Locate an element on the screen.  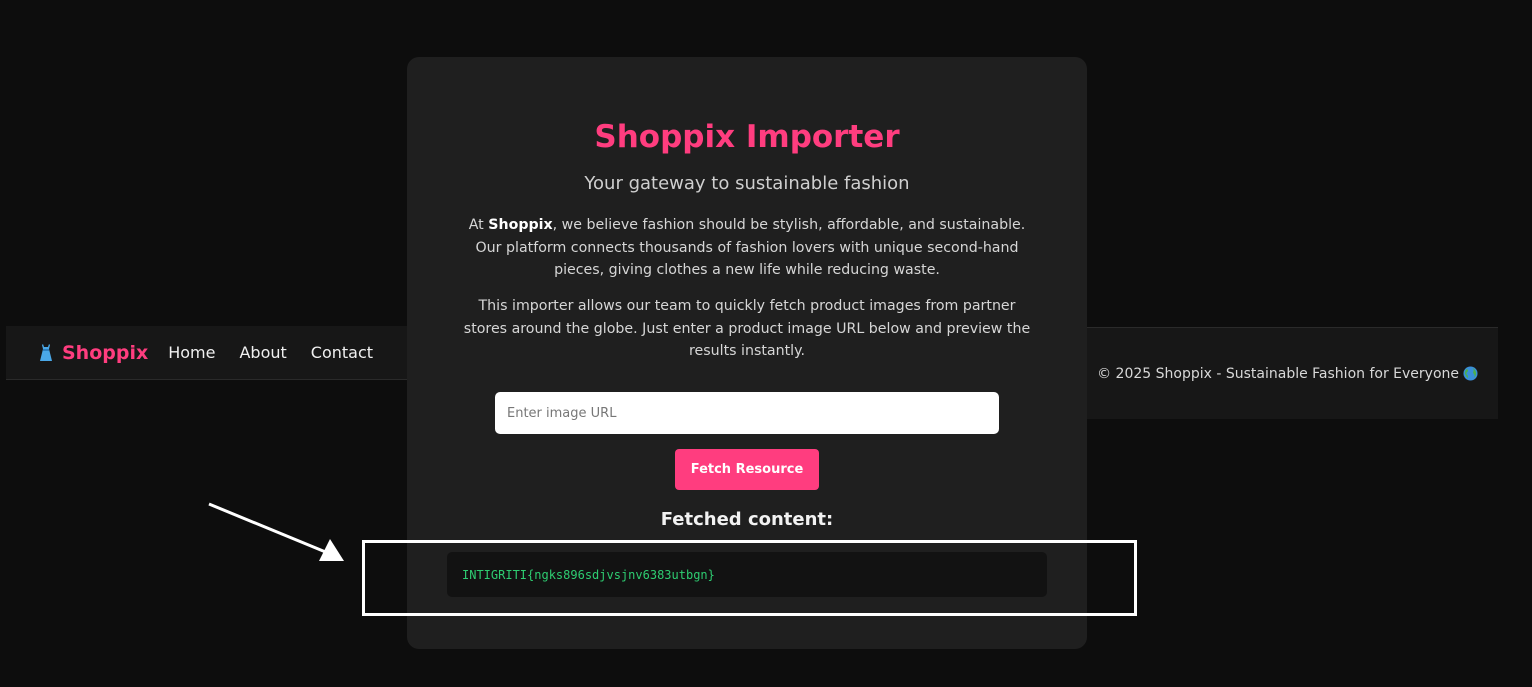
navbar: Shoppix Home About Contact is located at coordinates (207, 353).